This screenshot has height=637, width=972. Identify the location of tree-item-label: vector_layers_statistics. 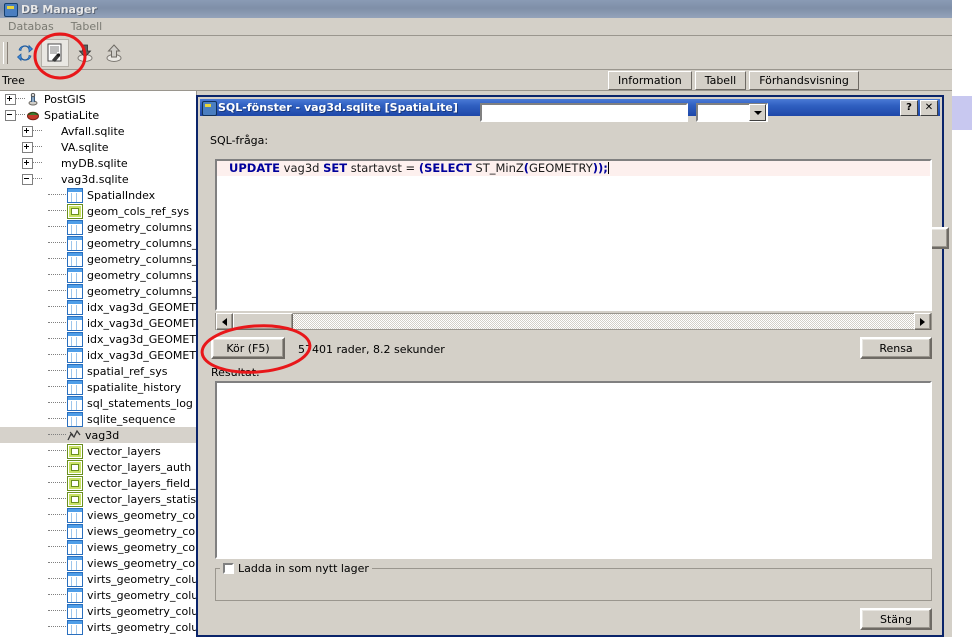
(142, 499).